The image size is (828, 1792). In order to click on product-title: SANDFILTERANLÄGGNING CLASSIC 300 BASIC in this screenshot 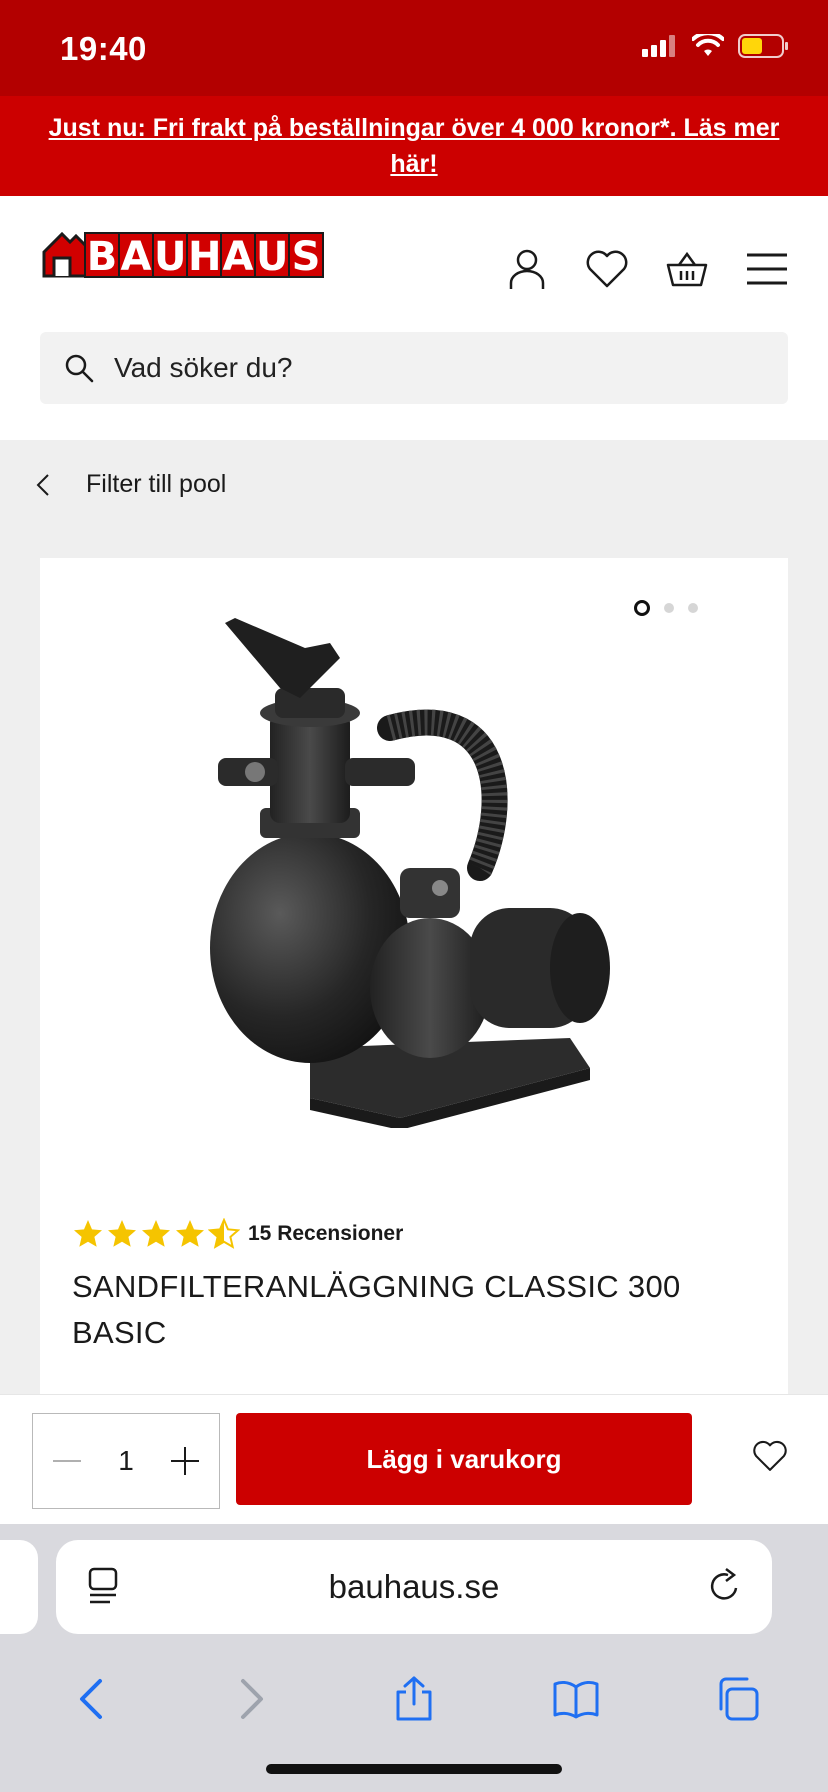, I will do `click(376, 1309)`.